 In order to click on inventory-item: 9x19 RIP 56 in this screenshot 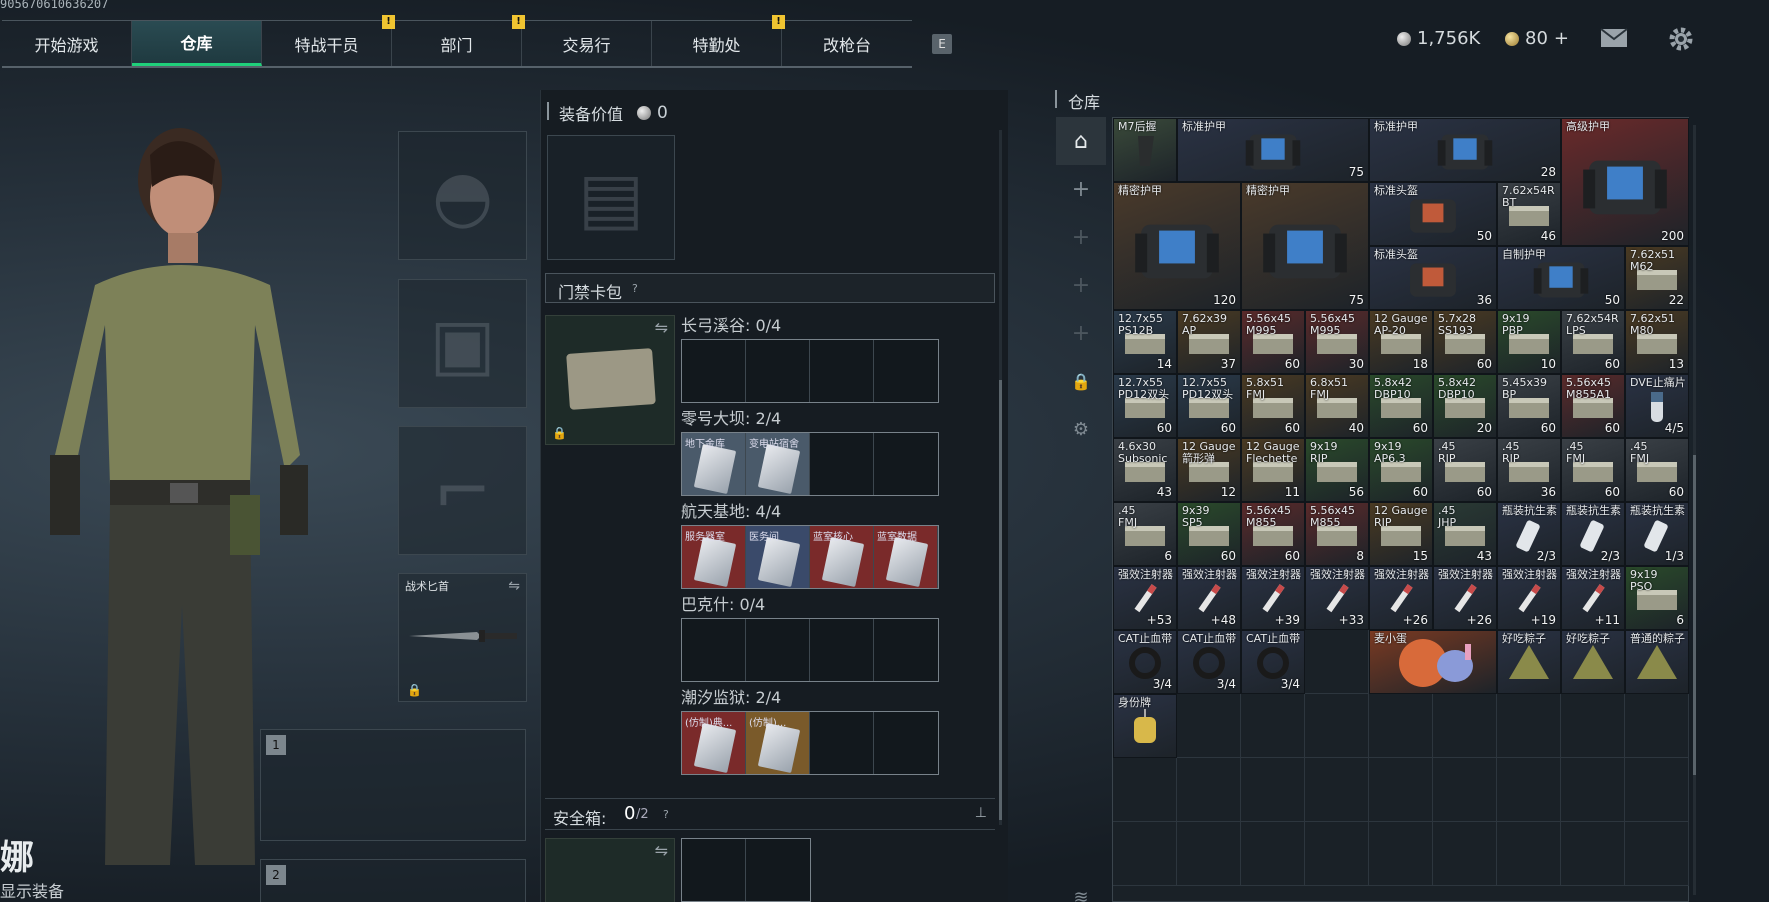, I will do `click(1337, 470)`.